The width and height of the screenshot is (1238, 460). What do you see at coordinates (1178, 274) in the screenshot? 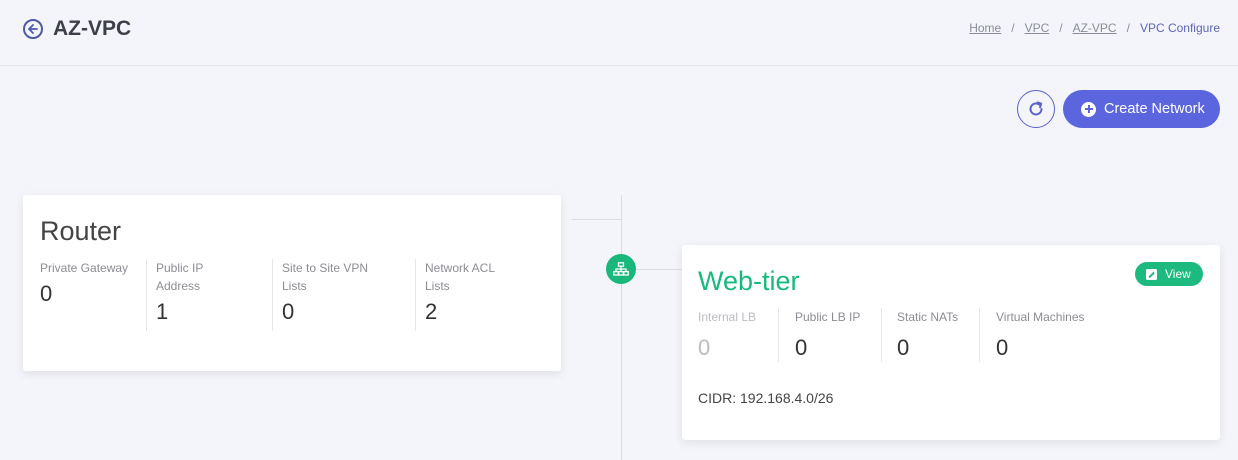
I see `view-label: View` at bounding box center [1178, 274].